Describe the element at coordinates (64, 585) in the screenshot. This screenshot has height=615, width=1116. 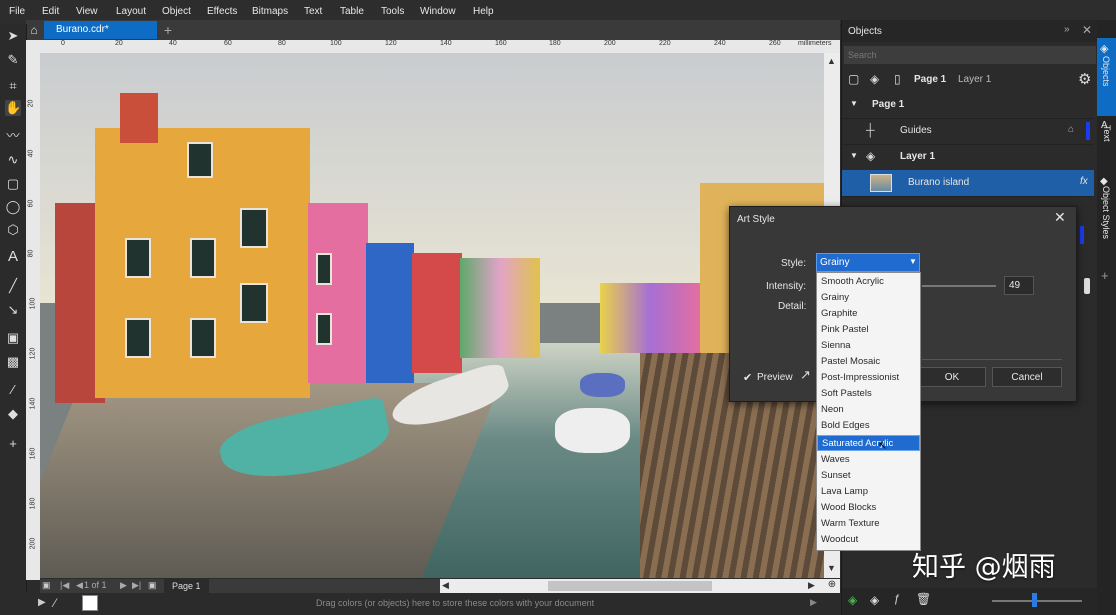
I see `first-page-icon: |◀` at that location.